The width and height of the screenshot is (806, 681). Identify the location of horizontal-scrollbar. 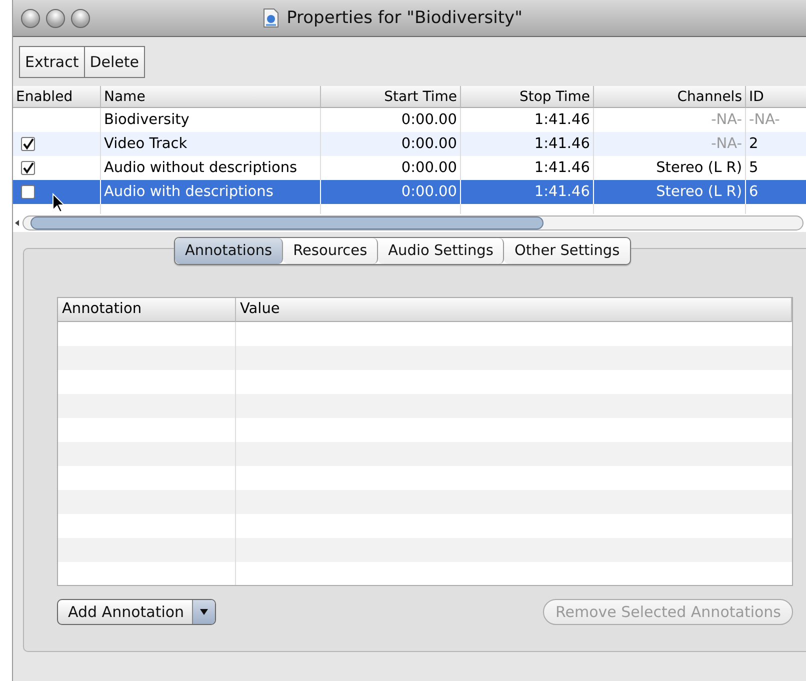
(409, 223).